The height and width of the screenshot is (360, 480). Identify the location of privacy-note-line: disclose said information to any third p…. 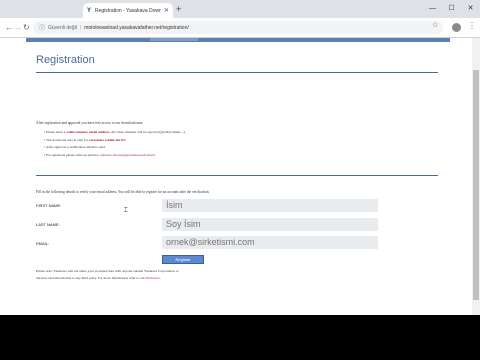
(91, 278).